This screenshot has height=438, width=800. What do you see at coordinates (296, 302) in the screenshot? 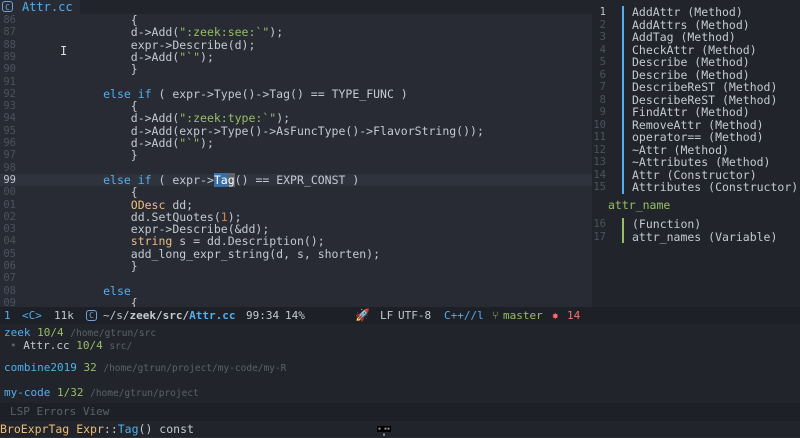
I see `code-line: 09 {` at bounding box center [296, 302].